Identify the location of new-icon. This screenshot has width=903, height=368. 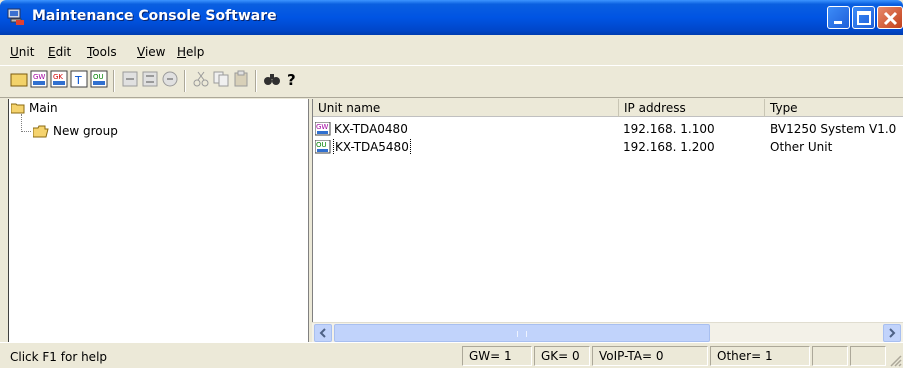
(19, 79).